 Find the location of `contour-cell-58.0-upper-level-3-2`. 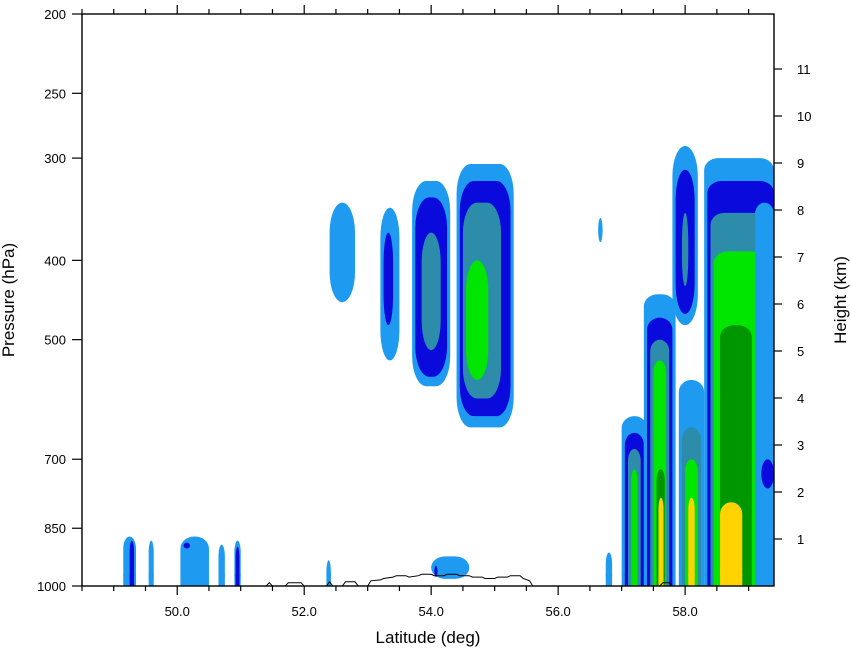

contour-cell-58.0-upper-level-3-2 is located at coordinates (685, 249).